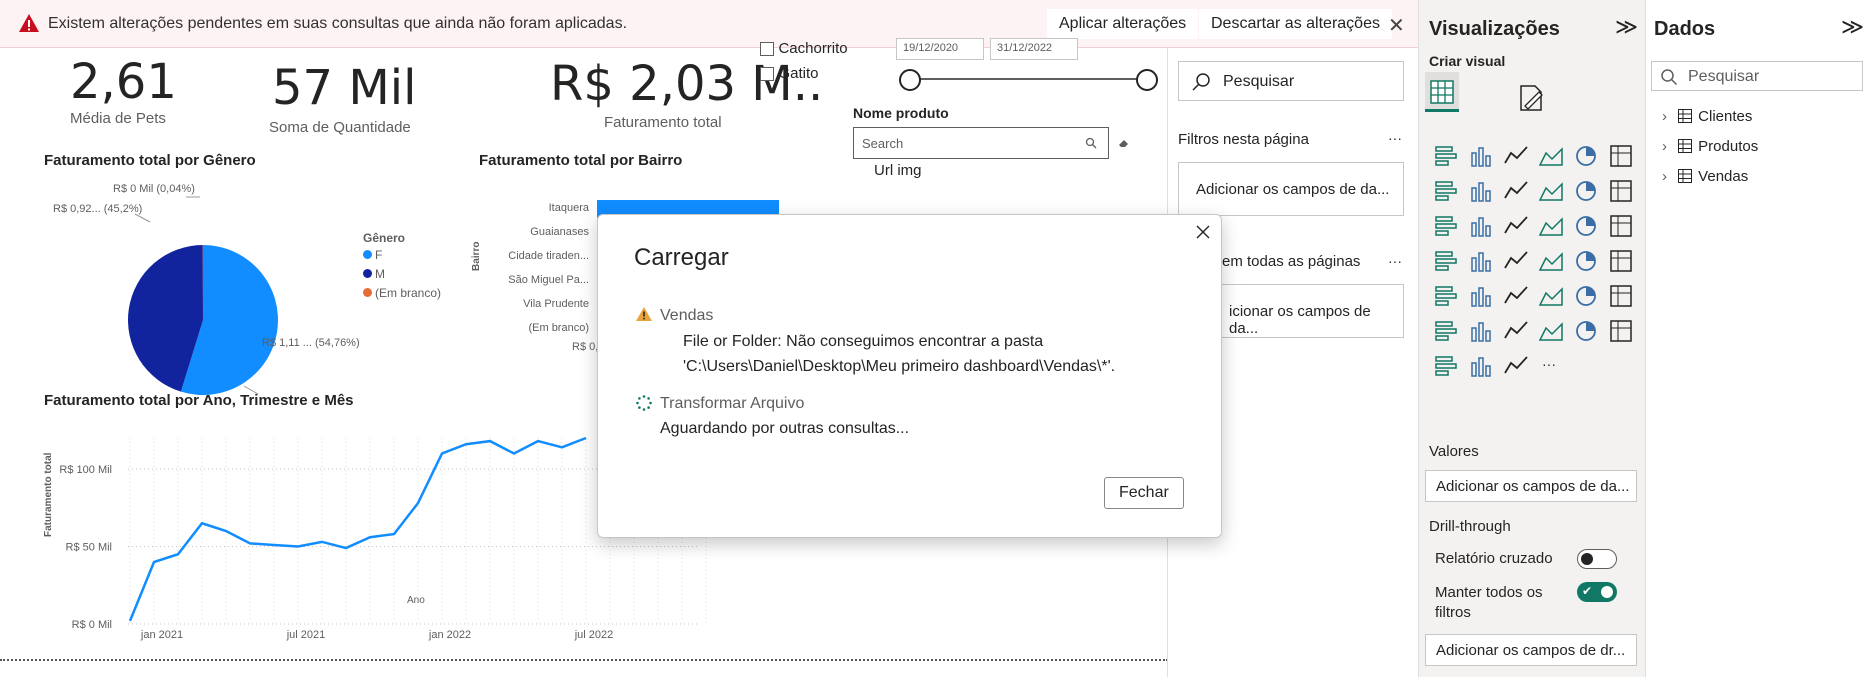 The height and width of the screenshot is (677, 1867). Describe the element at coordinates (1454, 451) in the screenshot. I see `values-section-title: Valores` at that location.